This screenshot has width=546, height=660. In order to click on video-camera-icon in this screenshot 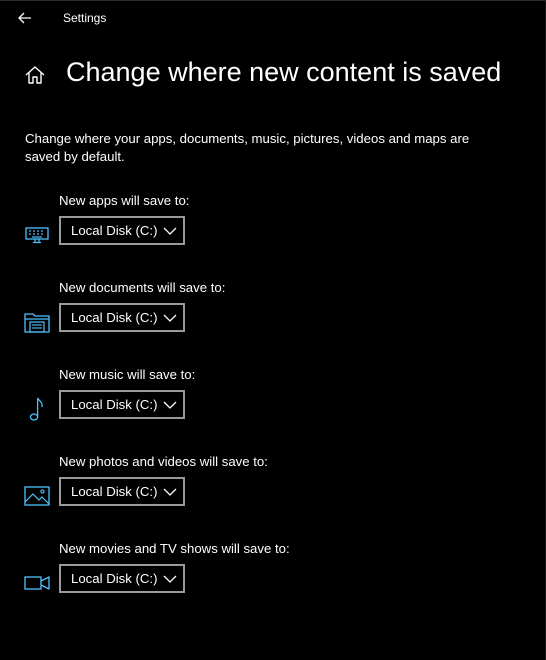, I will do `click(37, 583)`.